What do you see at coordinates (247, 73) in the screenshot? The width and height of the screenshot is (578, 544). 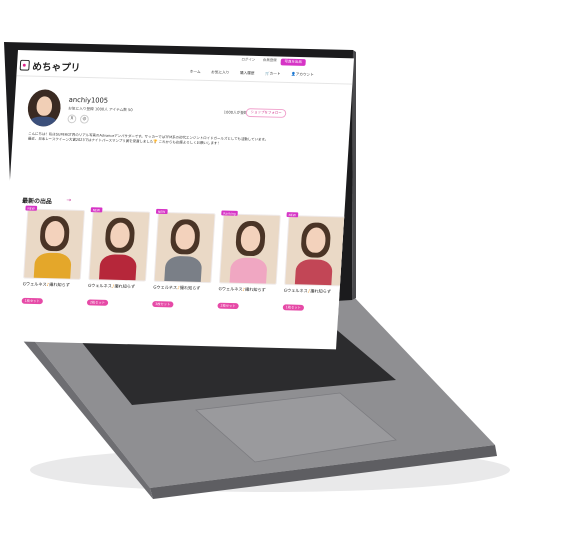 I see `nav-purchase-history: 購入履歴` at bounding box center [247, 73].